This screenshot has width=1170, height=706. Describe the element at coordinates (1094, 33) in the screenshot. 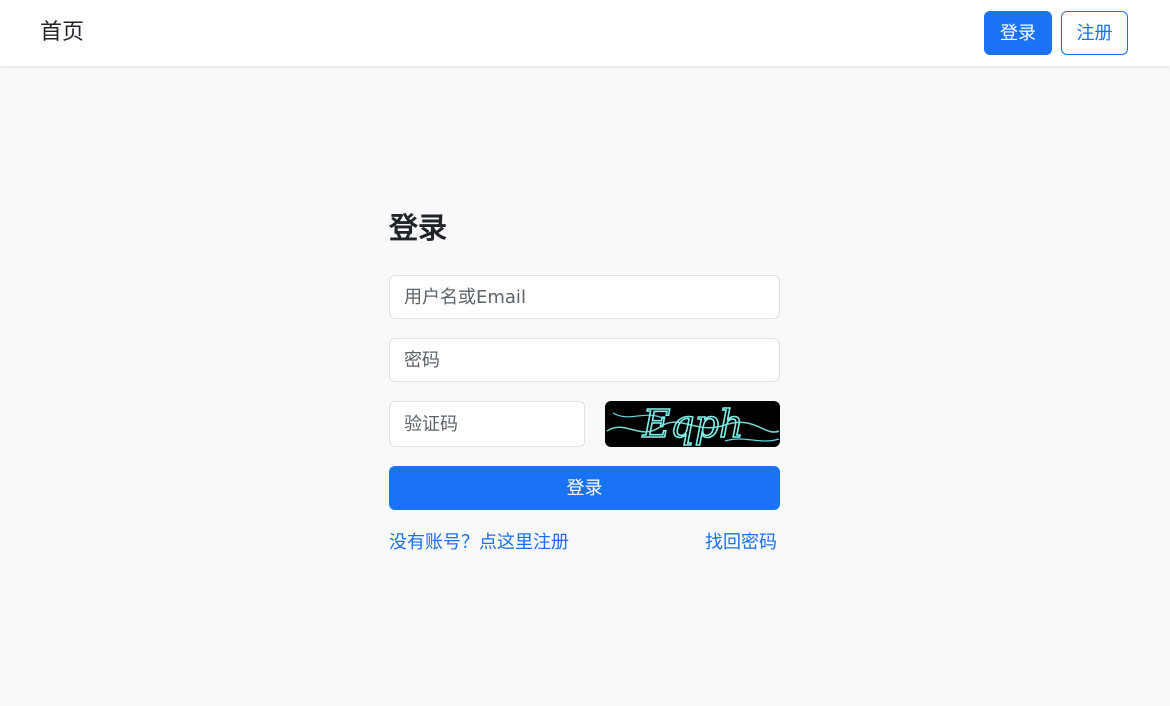

I see `nav-register-button: 注册` at that location.